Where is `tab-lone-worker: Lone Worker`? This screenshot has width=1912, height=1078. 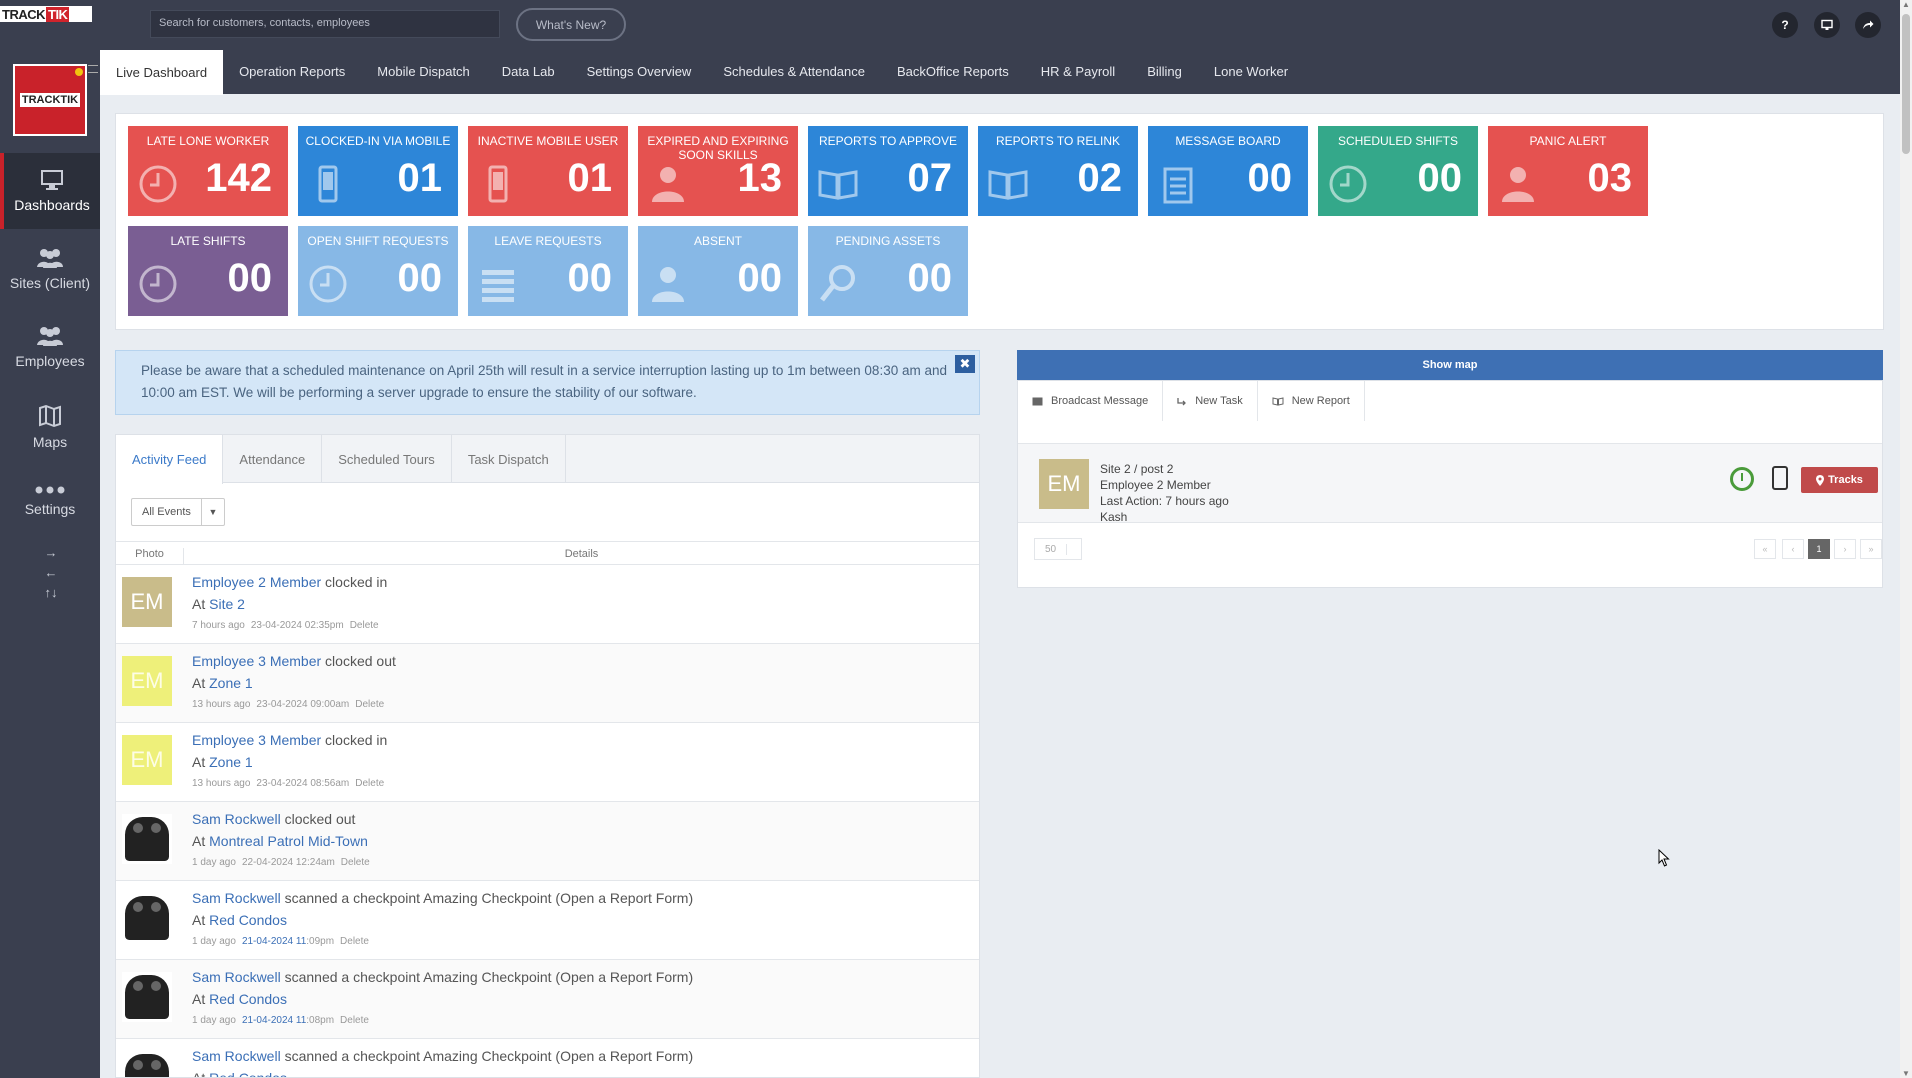
tab-lone-worker: Lone Worker is located at coordinates (1251, 71).